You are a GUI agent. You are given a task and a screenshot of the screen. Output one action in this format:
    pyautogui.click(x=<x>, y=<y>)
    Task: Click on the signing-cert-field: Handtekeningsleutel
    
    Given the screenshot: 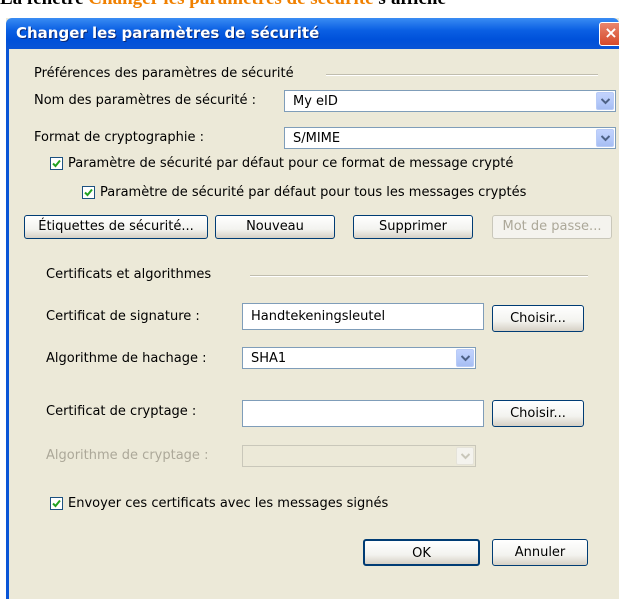 What is the action you would take?
    pyautogui.click(x=363, y=316)
    